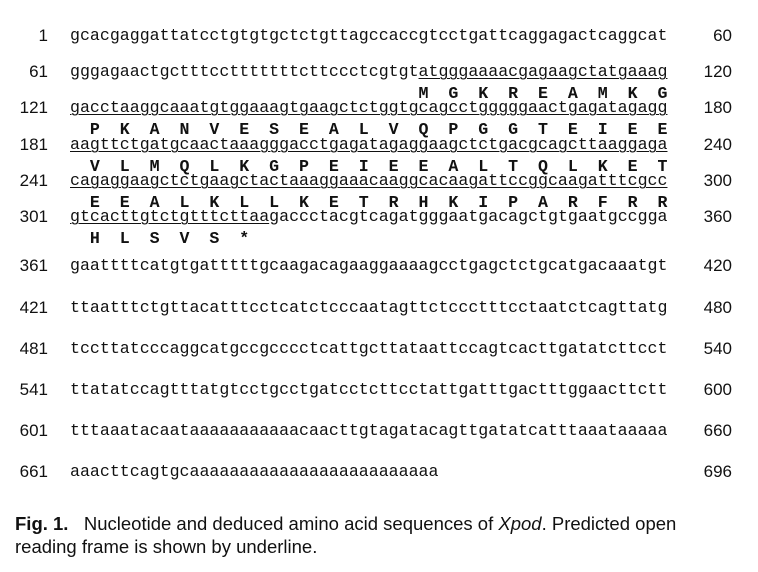  What do you see at coordinates (717, 471) in the screenshot?
I see `row-end-position: 696` at bounding box center [717, 471].